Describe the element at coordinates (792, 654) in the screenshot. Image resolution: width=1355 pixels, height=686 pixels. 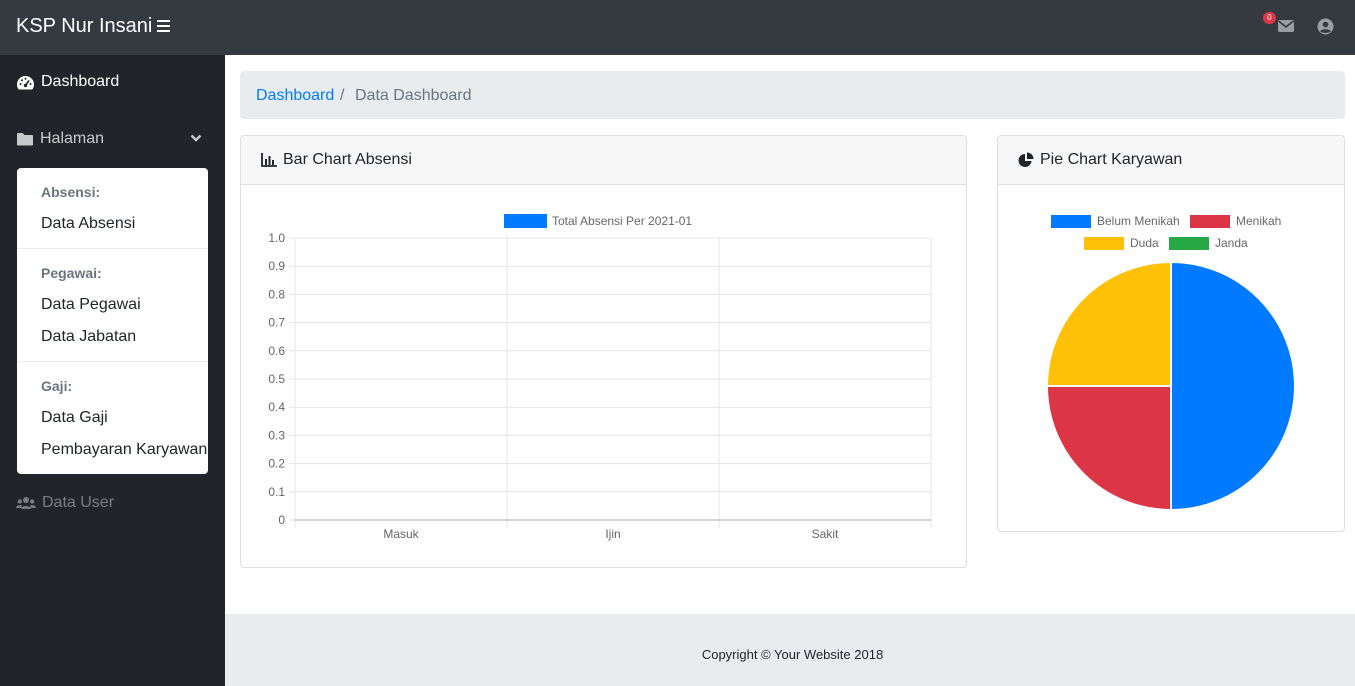
I see `footer-copyright: Copyright © Your Website 2018` at that location.